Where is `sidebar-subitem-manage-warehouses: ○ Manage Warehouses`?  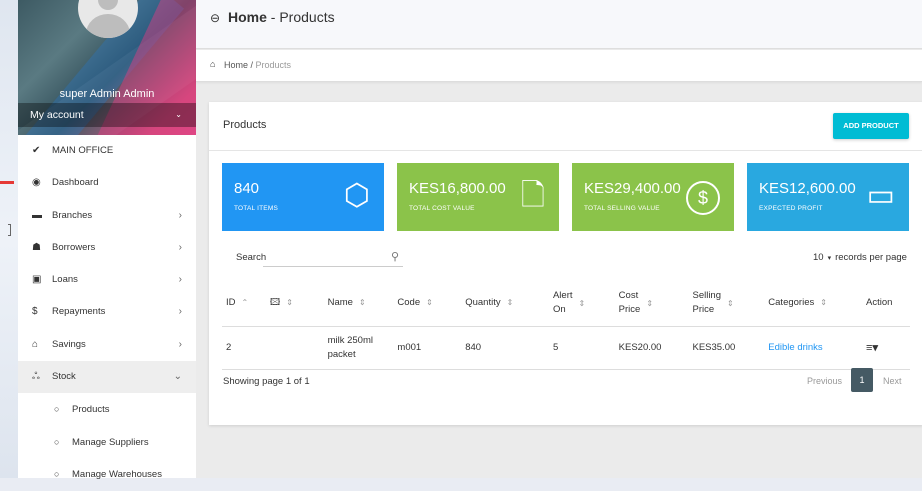
sidebar-subitem-manage-warehouses: ○ Manage Warehouses is located at coordinates (107, 474).